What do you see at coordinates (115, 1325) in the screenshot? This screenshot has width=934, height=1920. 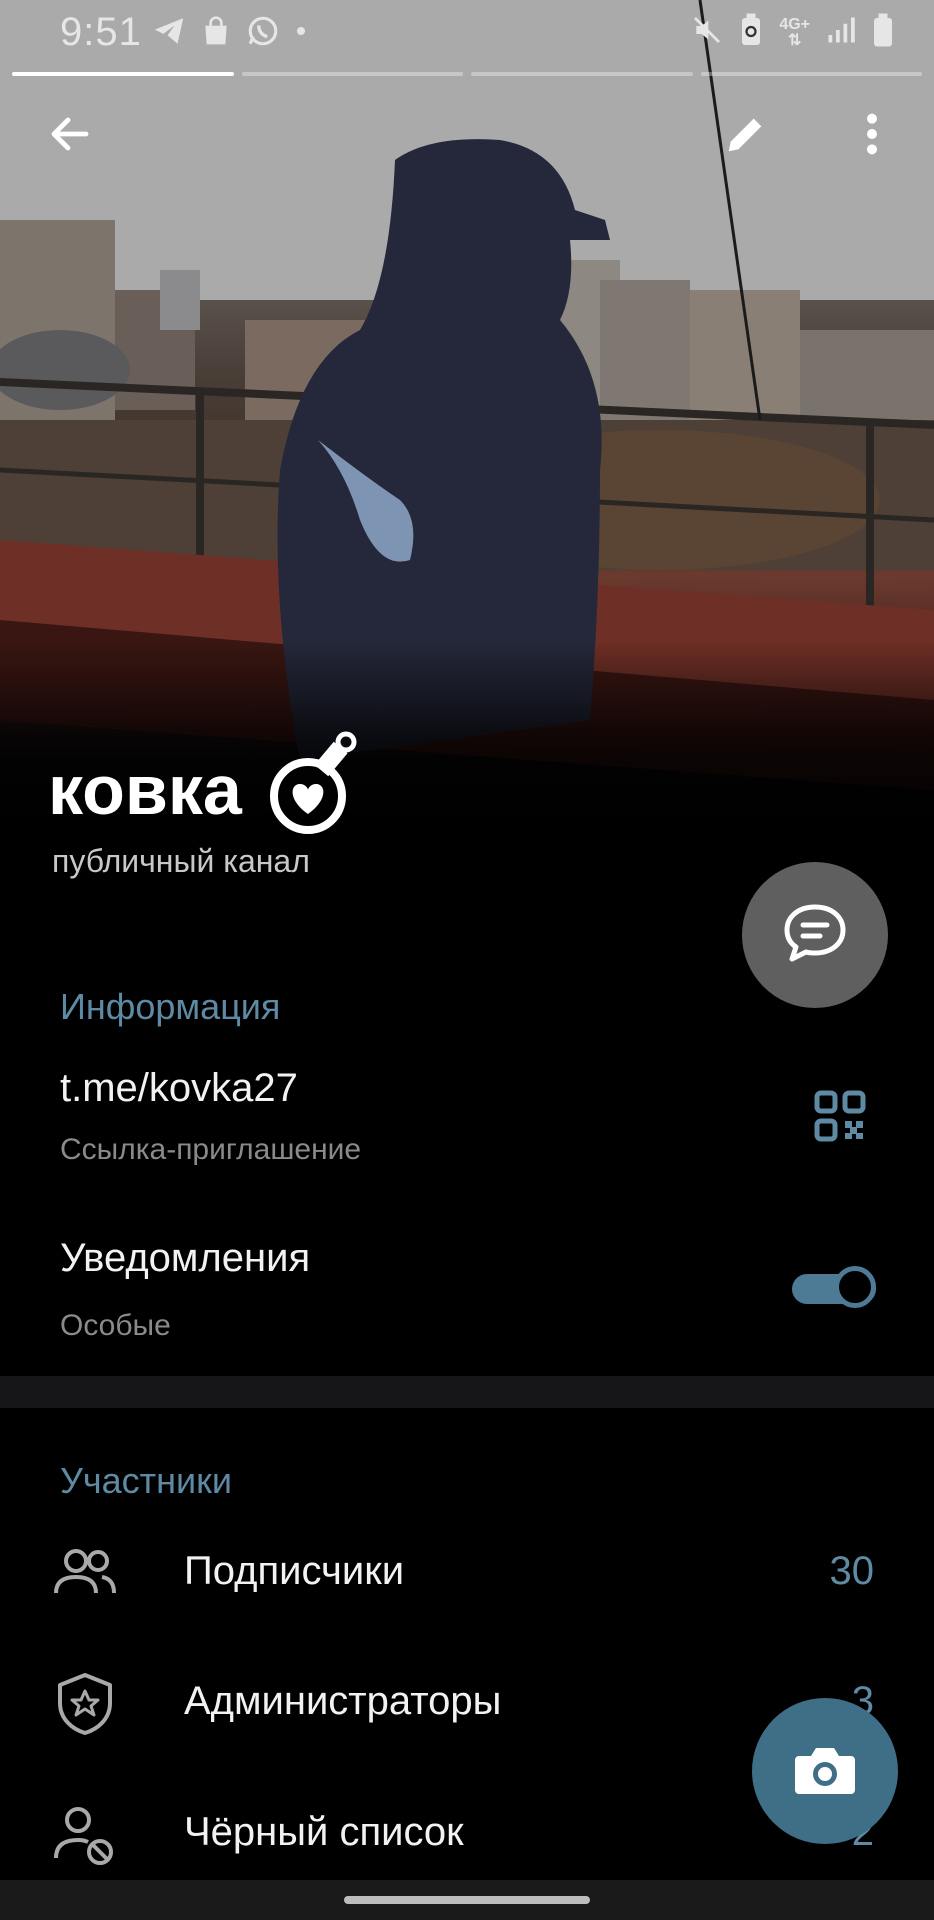 I see `notifications-value: Особые` at bounding box center [115, 1325].